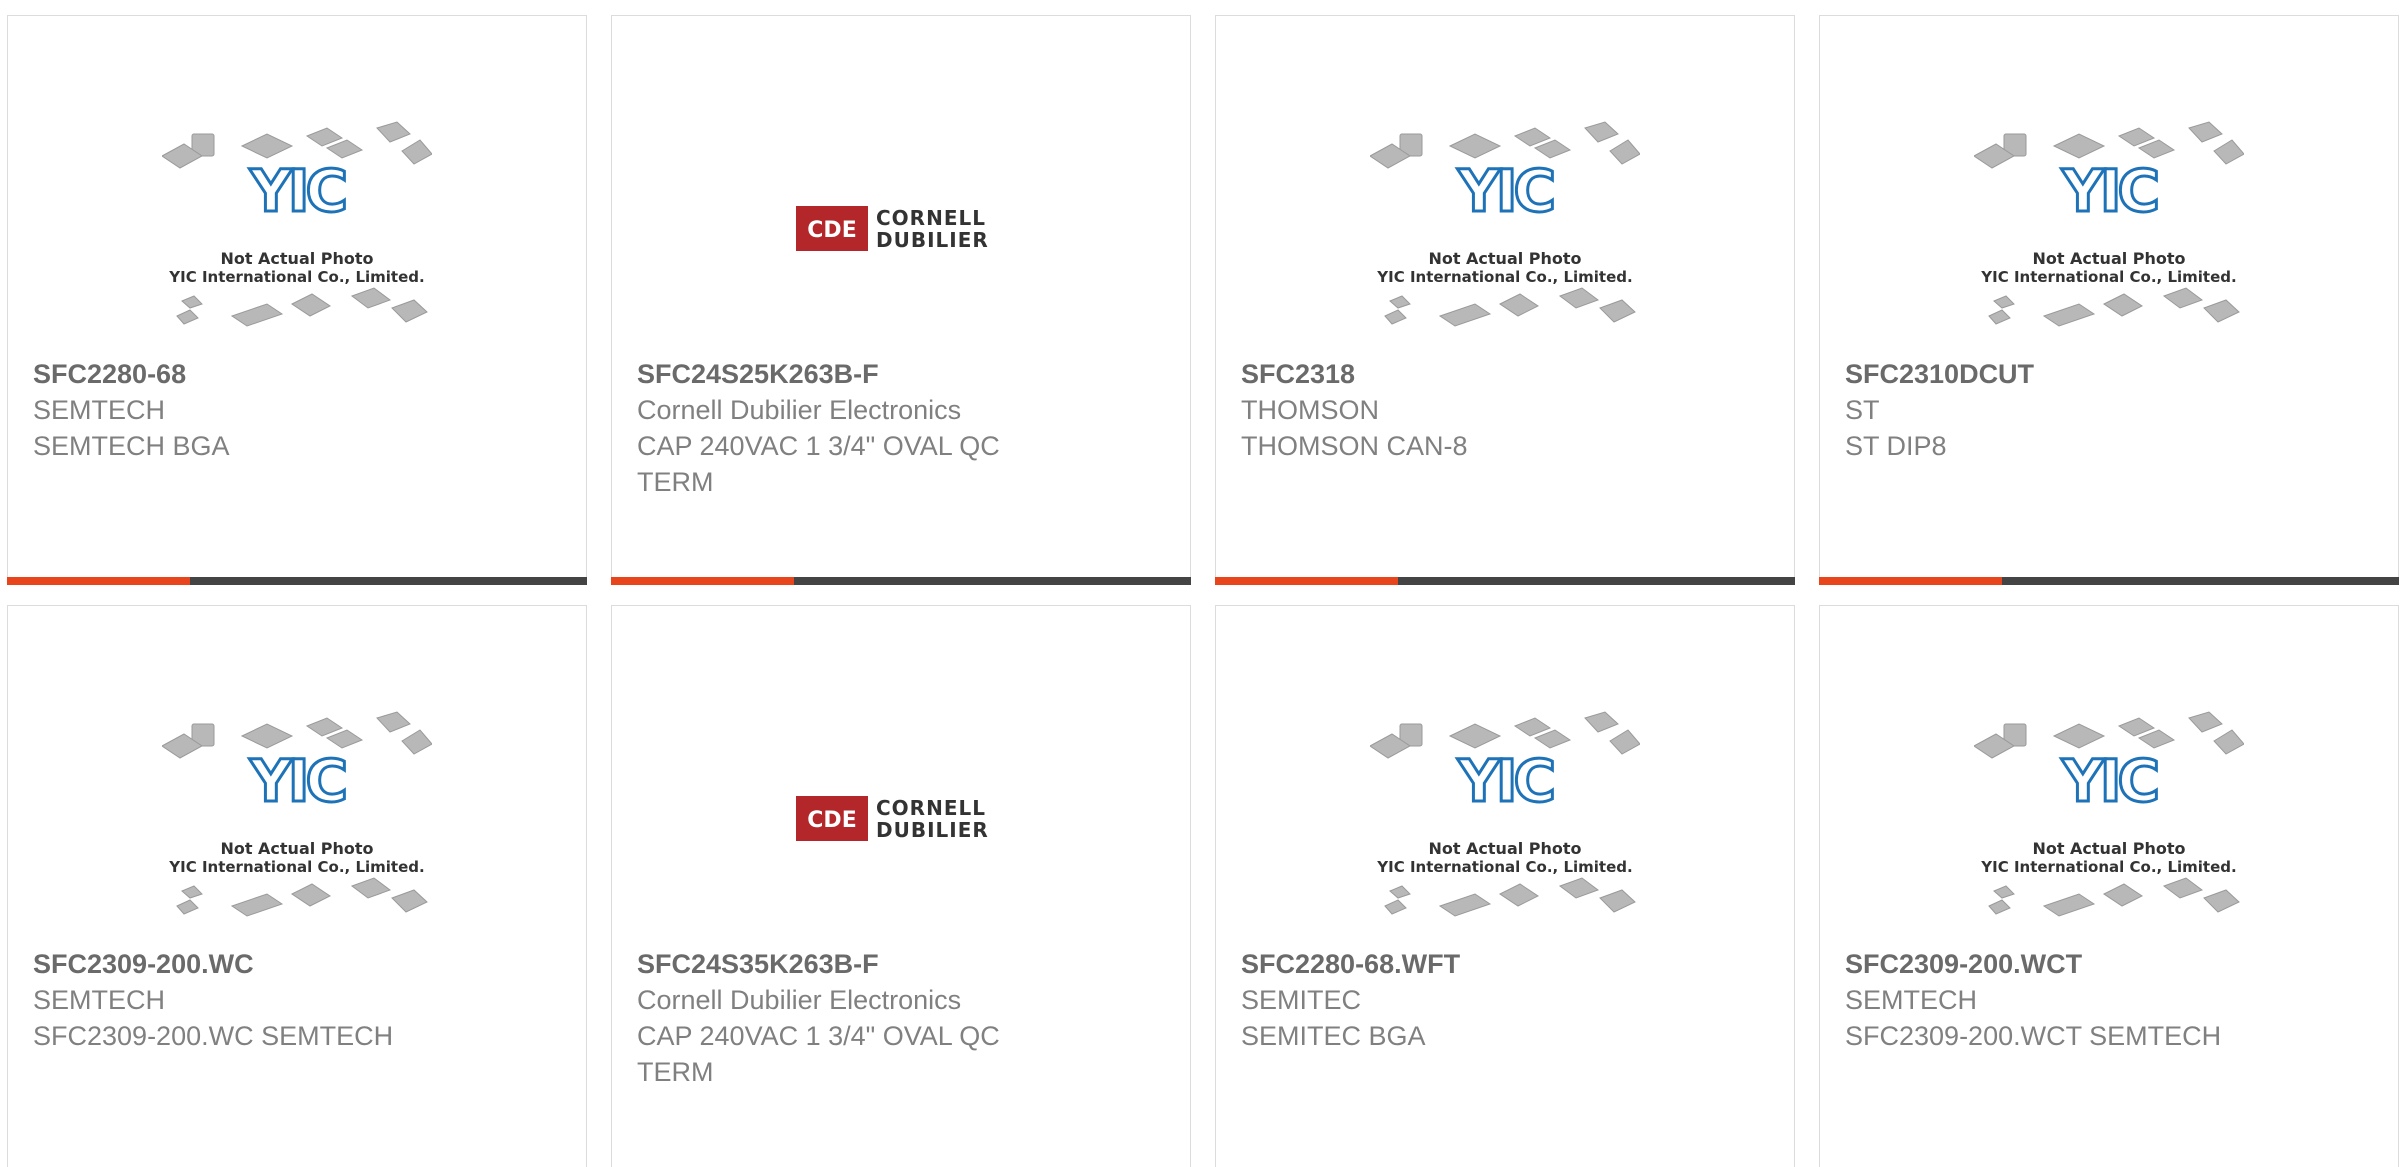 Image resolution: width=2400 pixels, height=1167 pixels. Describe the element at coordinates (299, 374) in the screenshot. I see `part-number: SFC2280-68` at that location.